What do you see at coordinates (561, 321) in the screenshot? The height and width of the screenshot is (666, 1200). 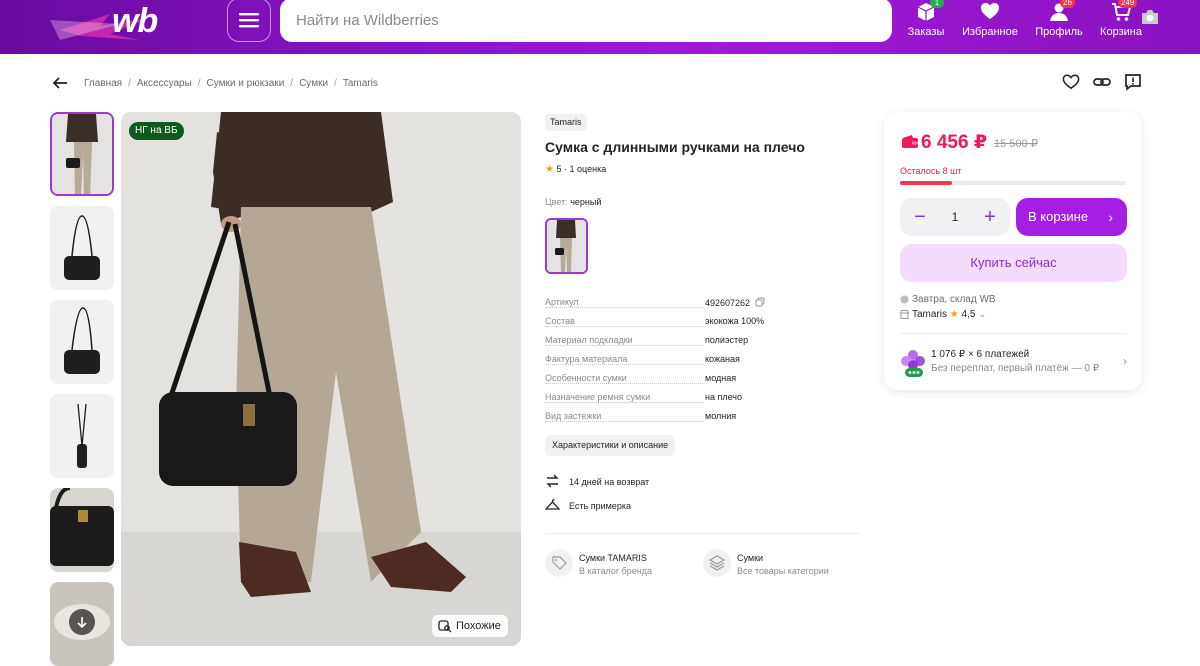 I see `spec-key: Состав` at bounding box center [561, 321].